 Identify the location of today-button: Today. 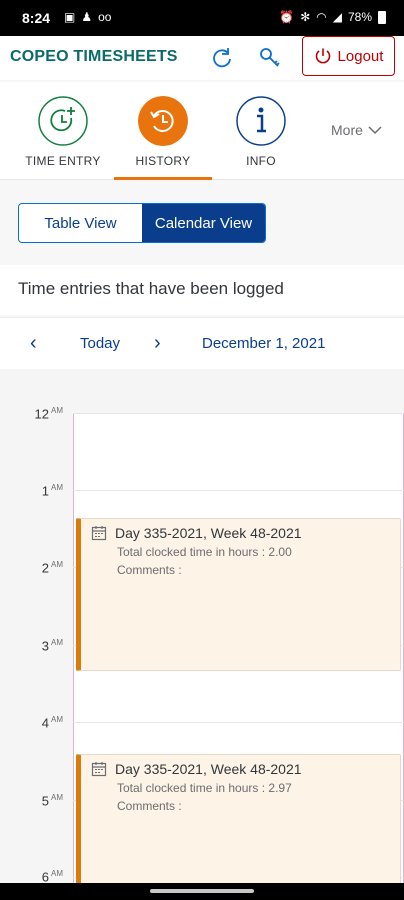
(100, 343).